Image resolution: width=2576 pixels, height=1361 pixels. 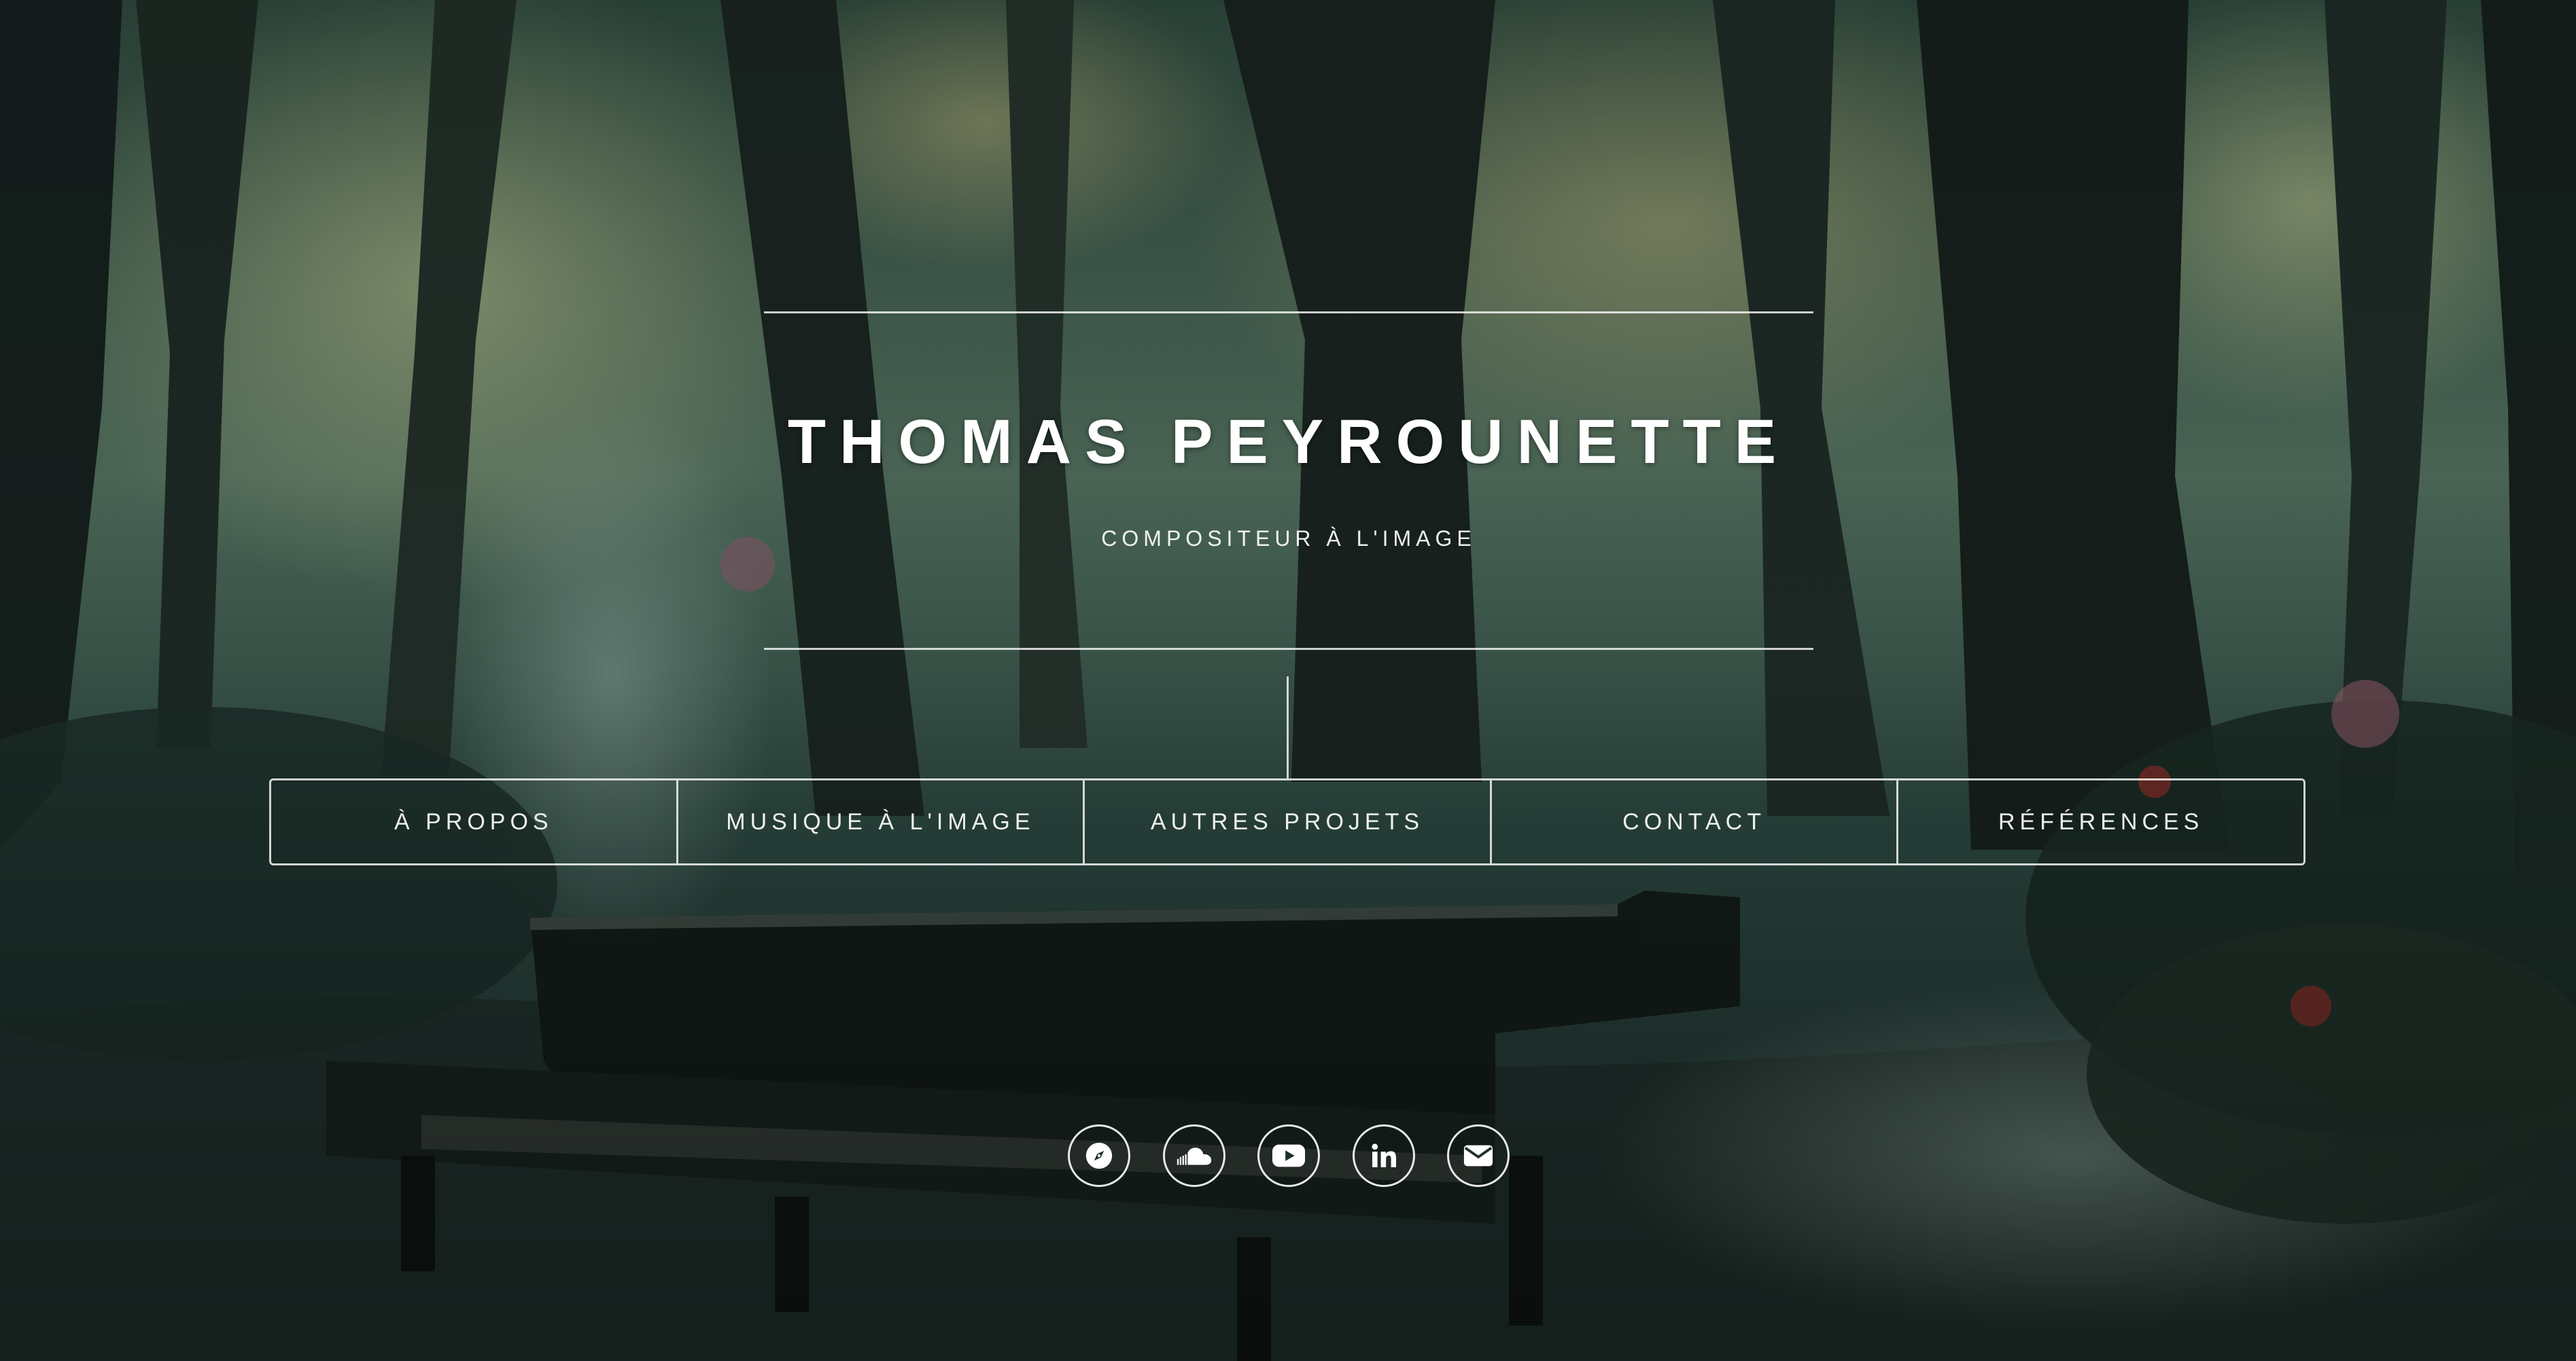 I want to click on nav-item-musique-a-l-image: MUSIQUE À L'IMAGE, so click(x=879, y=821).